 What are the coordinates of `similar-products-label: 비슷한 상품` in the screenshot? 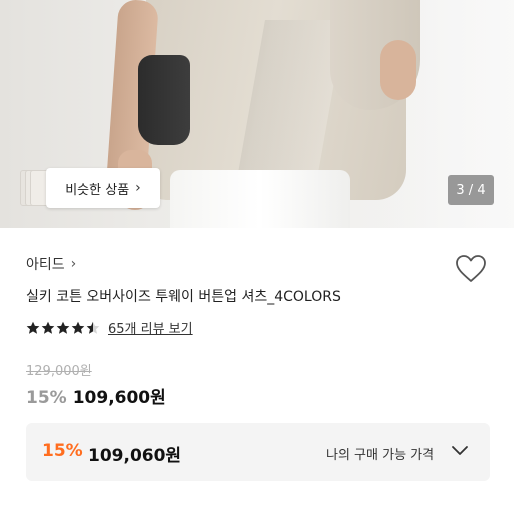 It's located at (97, 190).